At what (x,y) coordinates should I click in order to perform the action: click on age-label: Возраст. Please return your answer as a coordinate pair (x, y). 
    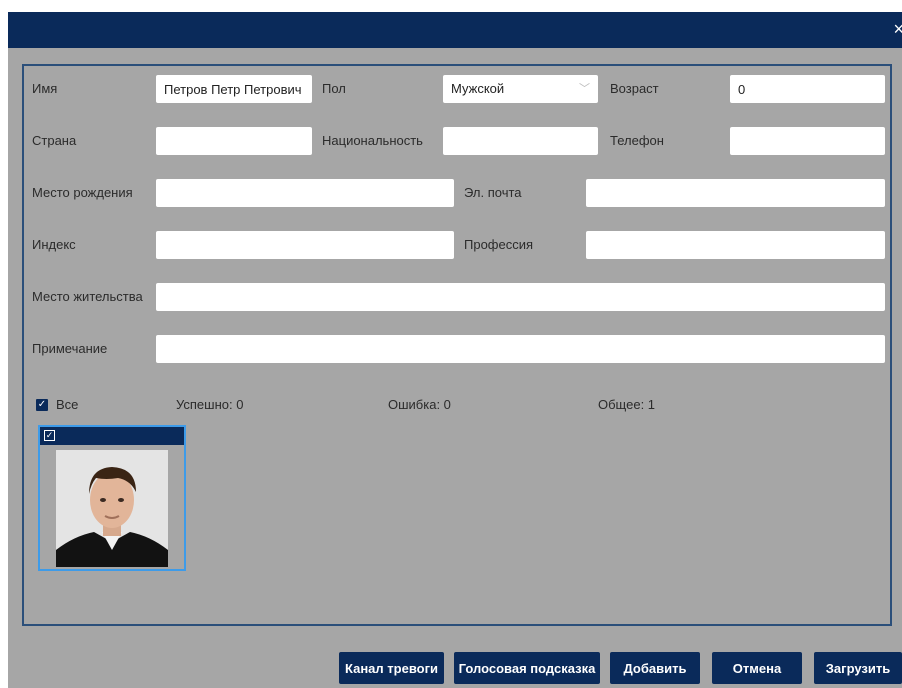
    Looking at the image, I should click on (634, 88).